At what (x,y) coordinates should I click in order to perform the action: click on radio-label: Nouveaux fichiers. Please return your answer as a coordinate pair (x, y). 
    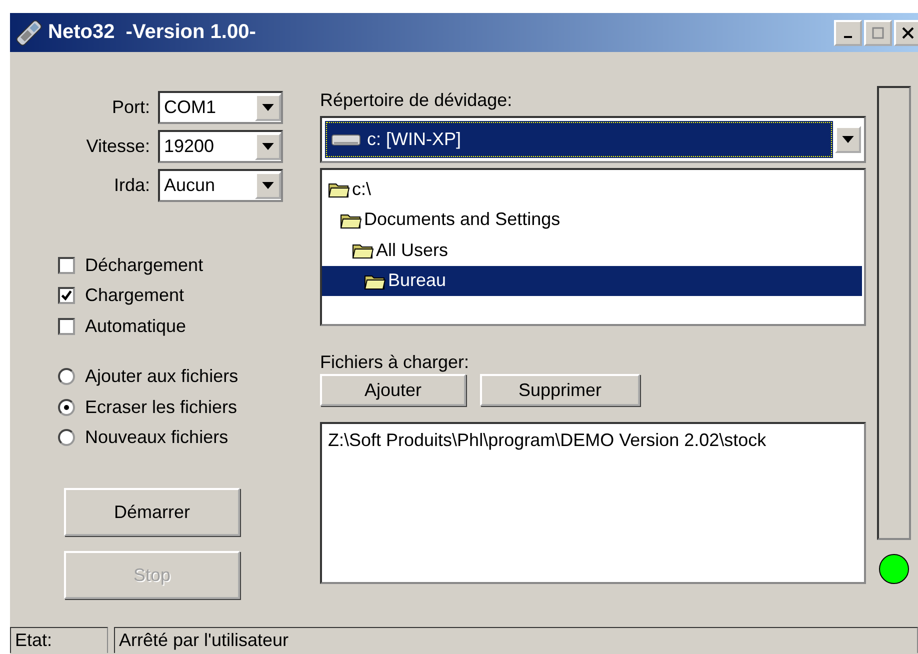
    Looking at the image, I should click on (156, 437).